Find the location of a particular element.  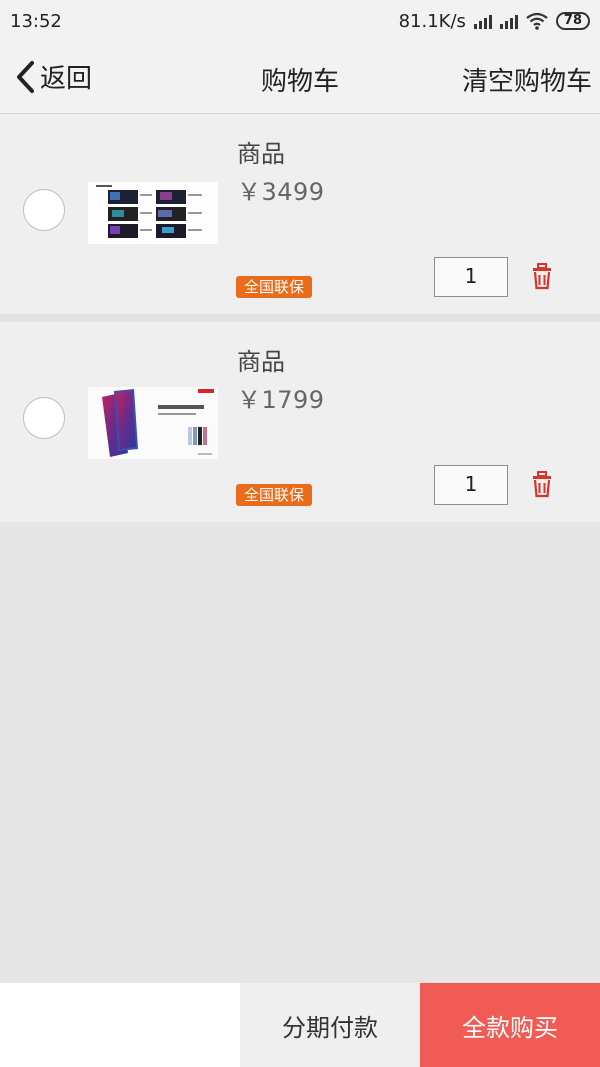

installment-pay-button: 分期付款 is located at coordinates (330, 1025).